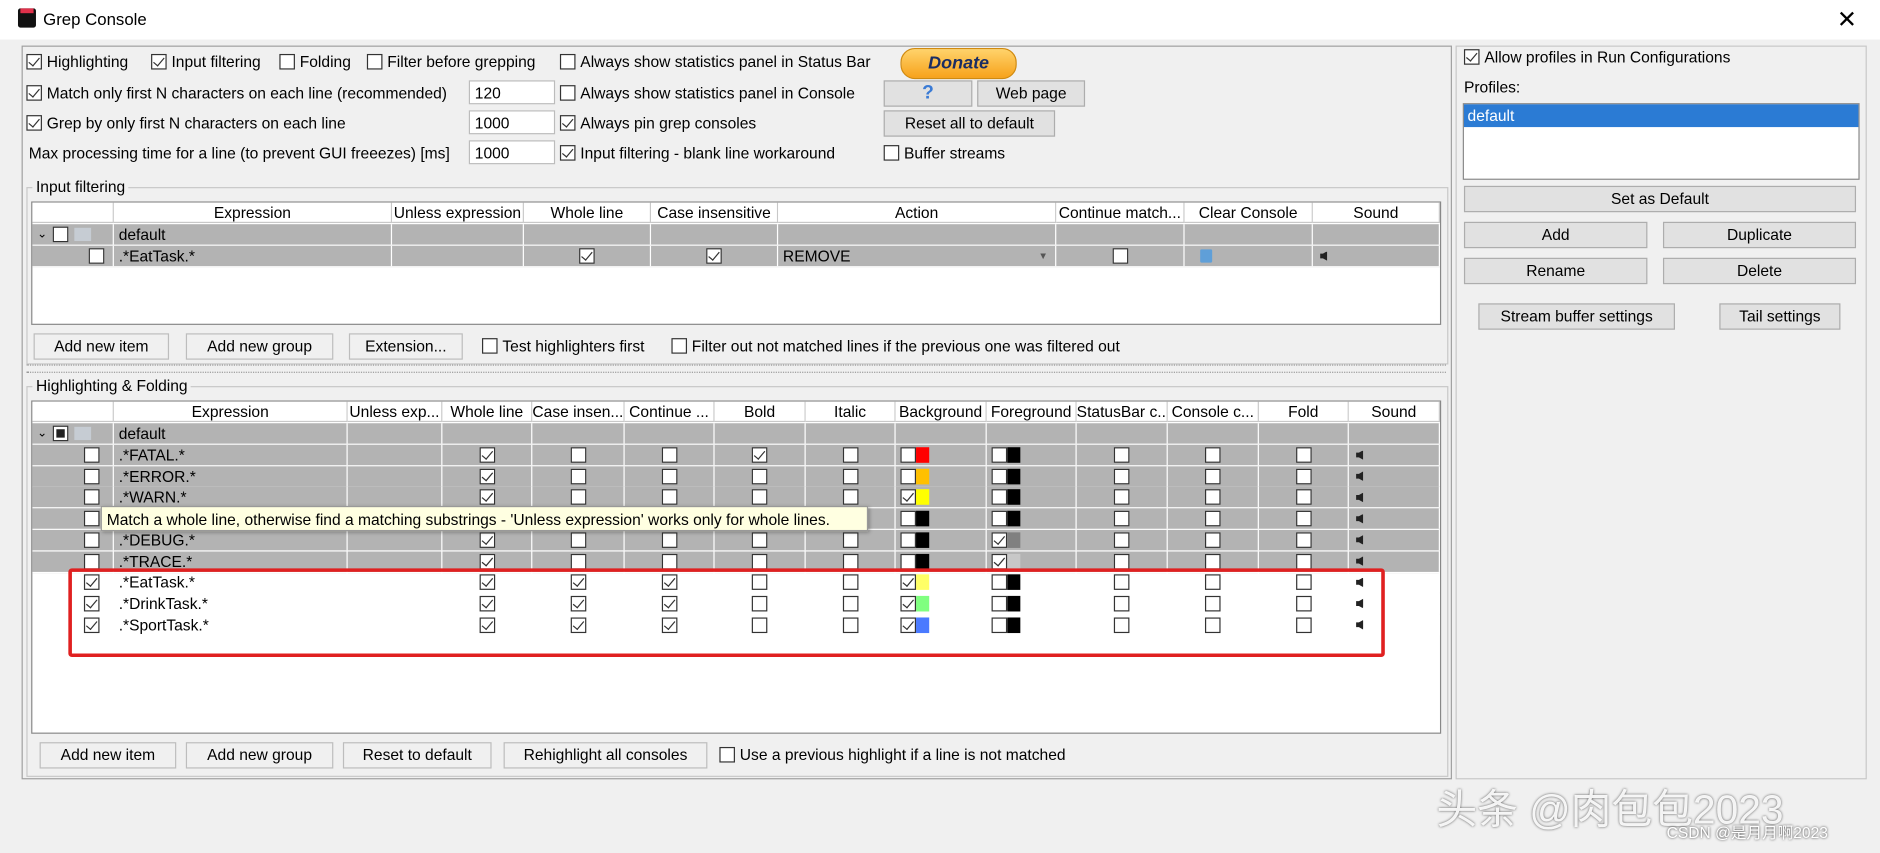 The height and width of the screenshot is (853, 1880). I want to click on column-header: Action, so click(917, 213).